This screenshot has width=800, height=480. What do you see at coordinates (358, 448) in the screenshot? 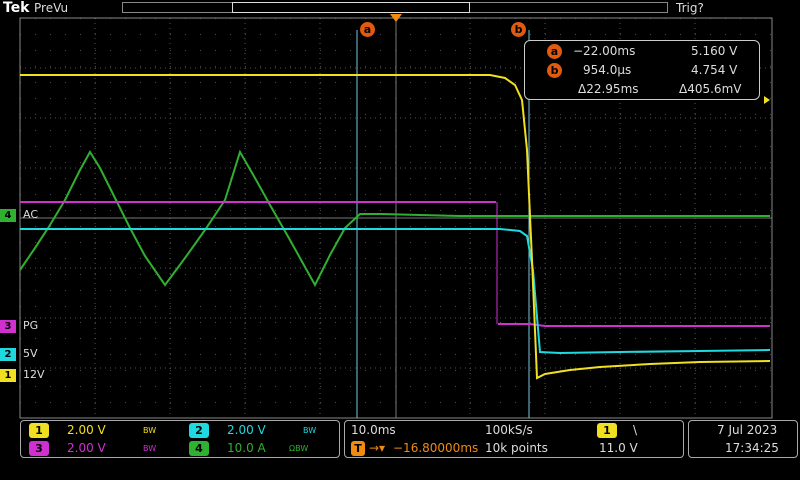
I see `trigger-t-icon: T` at bounding box center [358, 448].